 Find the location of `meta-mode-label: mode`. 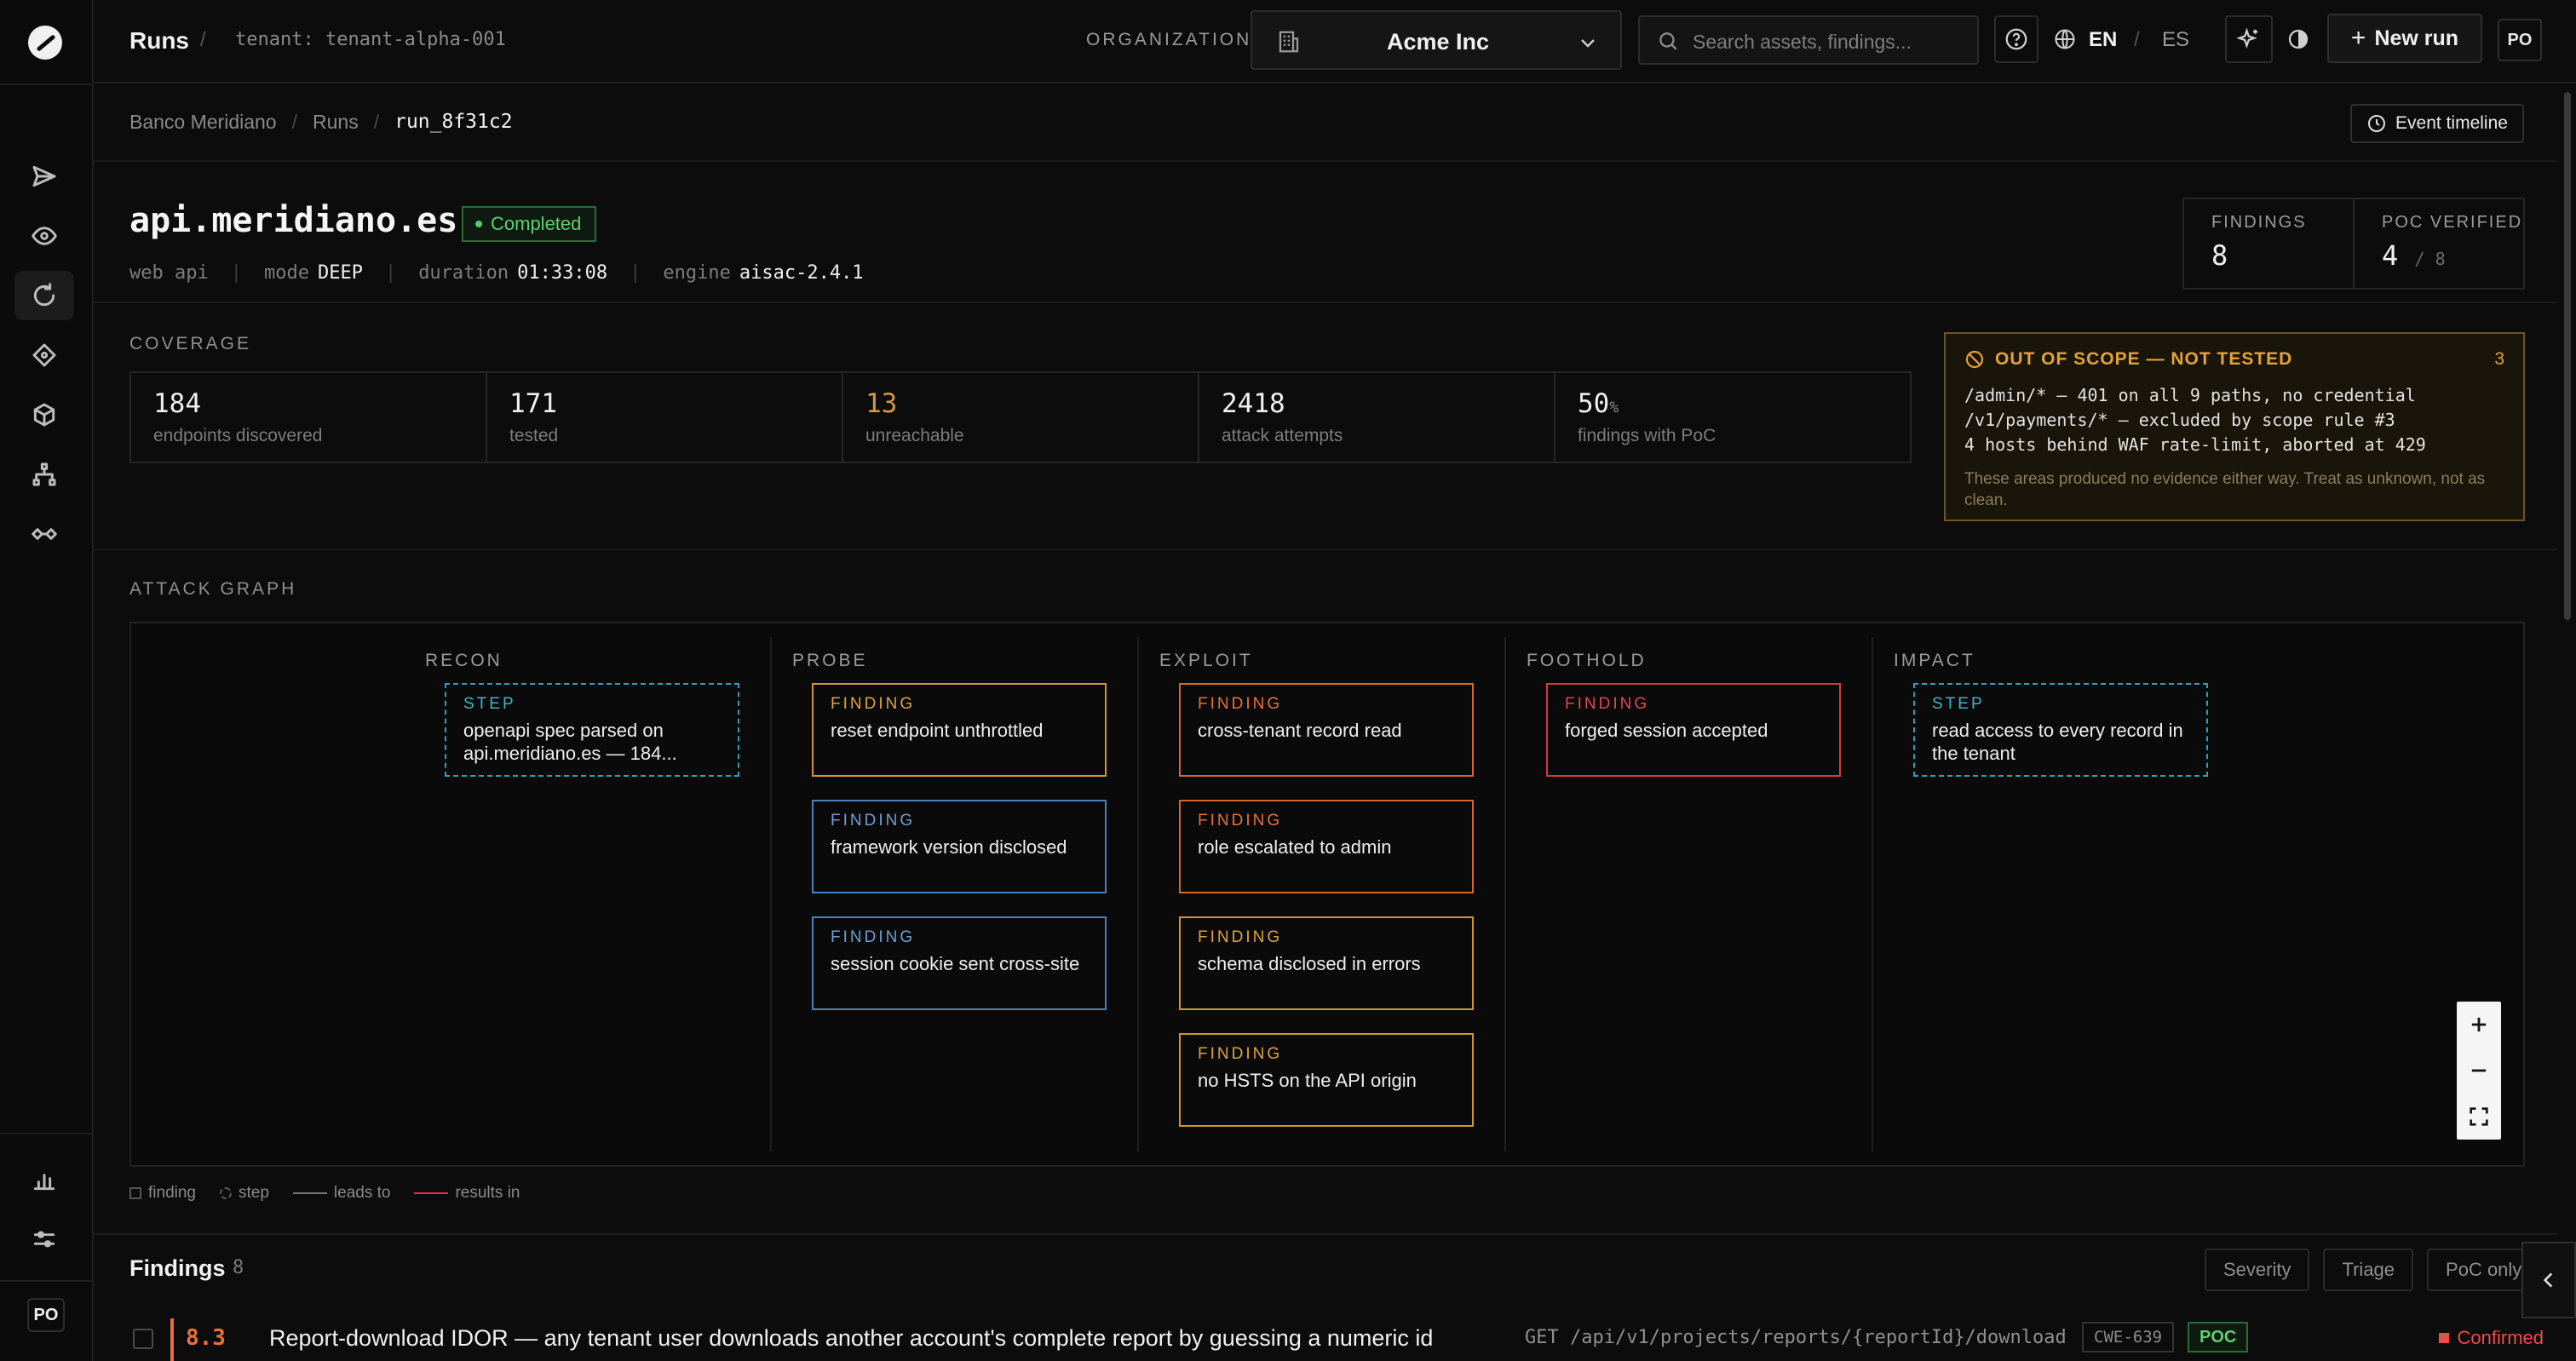

meta-mode-label: mode is located at coordinates (286, 273).